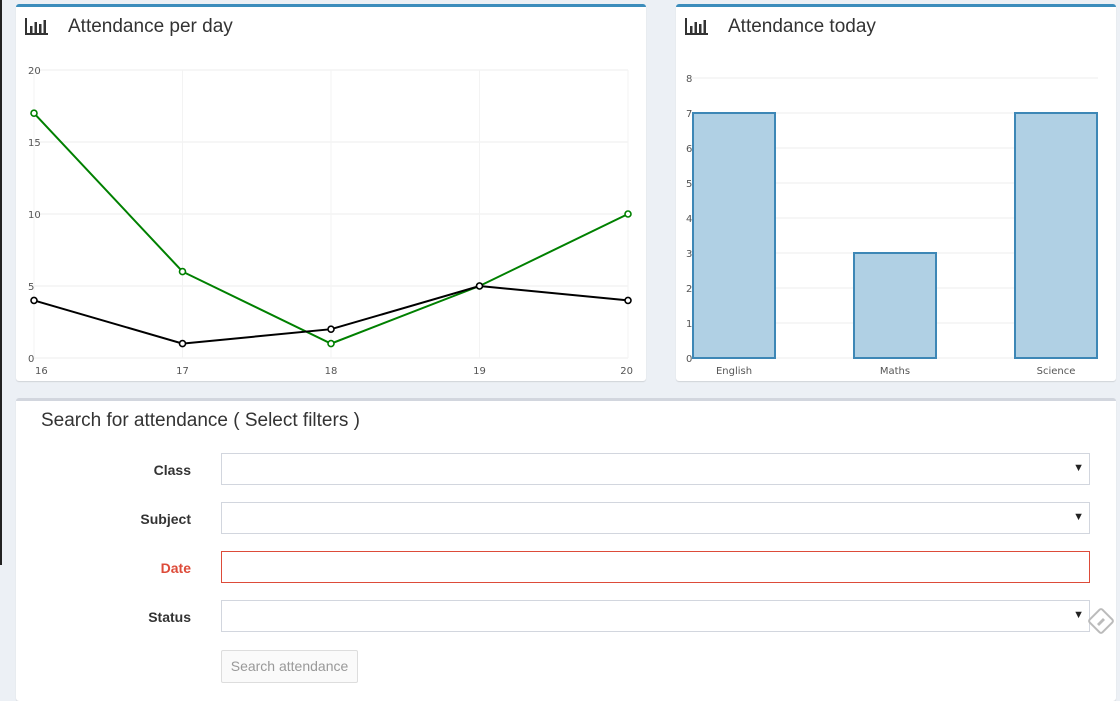  I want to click on x-tick-label: 18, so click(331, 371).